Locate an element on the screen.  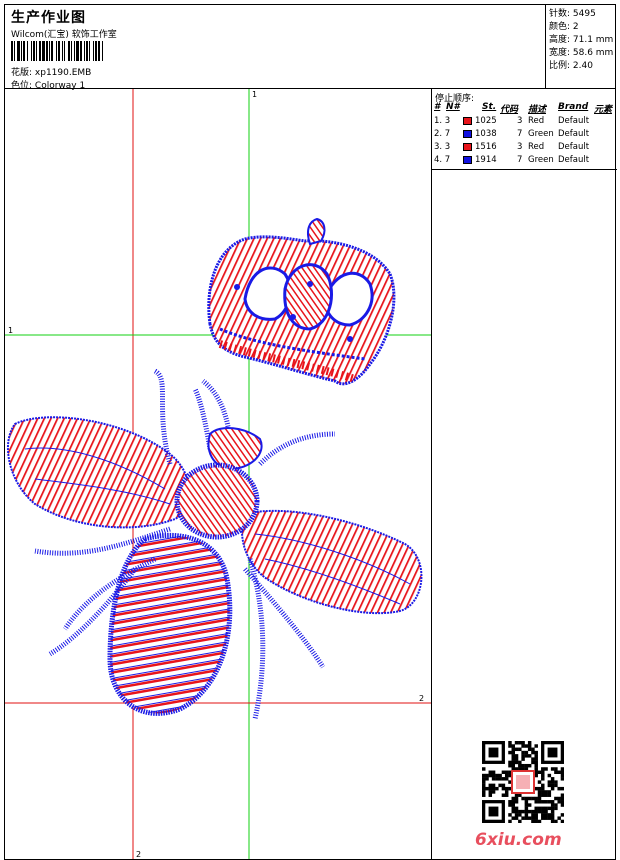
table-row: 1. 3 1025 3 Red Default is located at coordinates (524, 121).